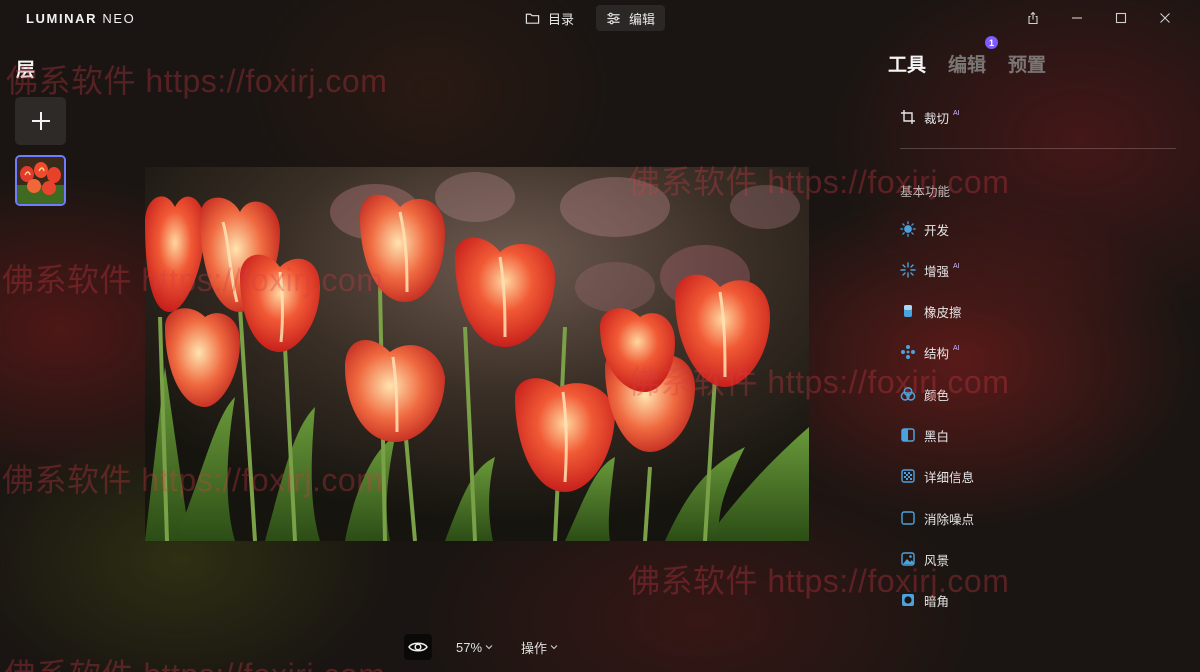 This screenshot has width=1200, height=672. Describe the element at coordinates (907, 63) in the screenshot. I see `tab-tools: 工具` at that location.